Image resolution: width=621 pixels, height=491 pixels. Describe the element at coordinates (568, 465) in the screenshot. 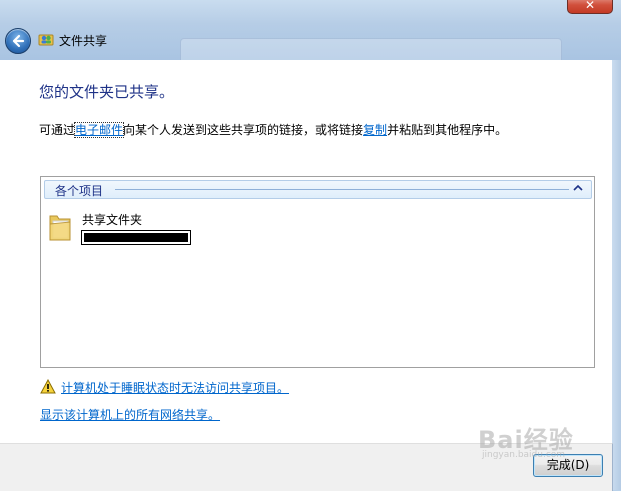

I see `finish-button: 完成(D)` at that location.